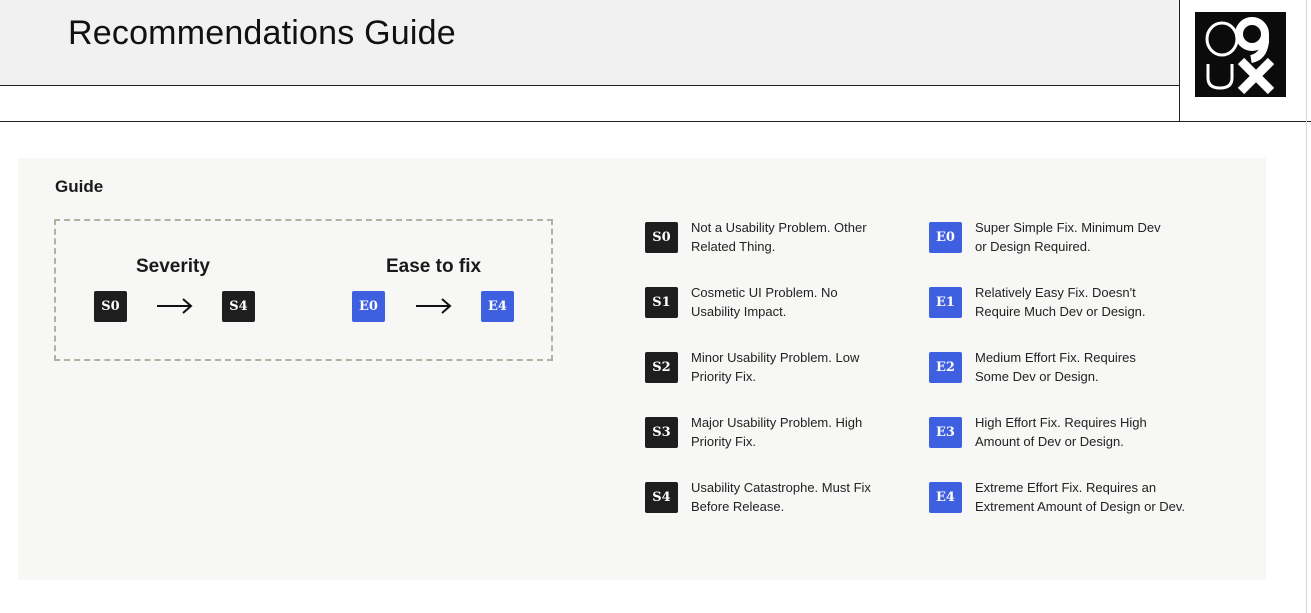 The image size is (1311, 613). Describe the element at coordinates (303, 290) in the screenshot. I see `scale-summary-box` at that location.